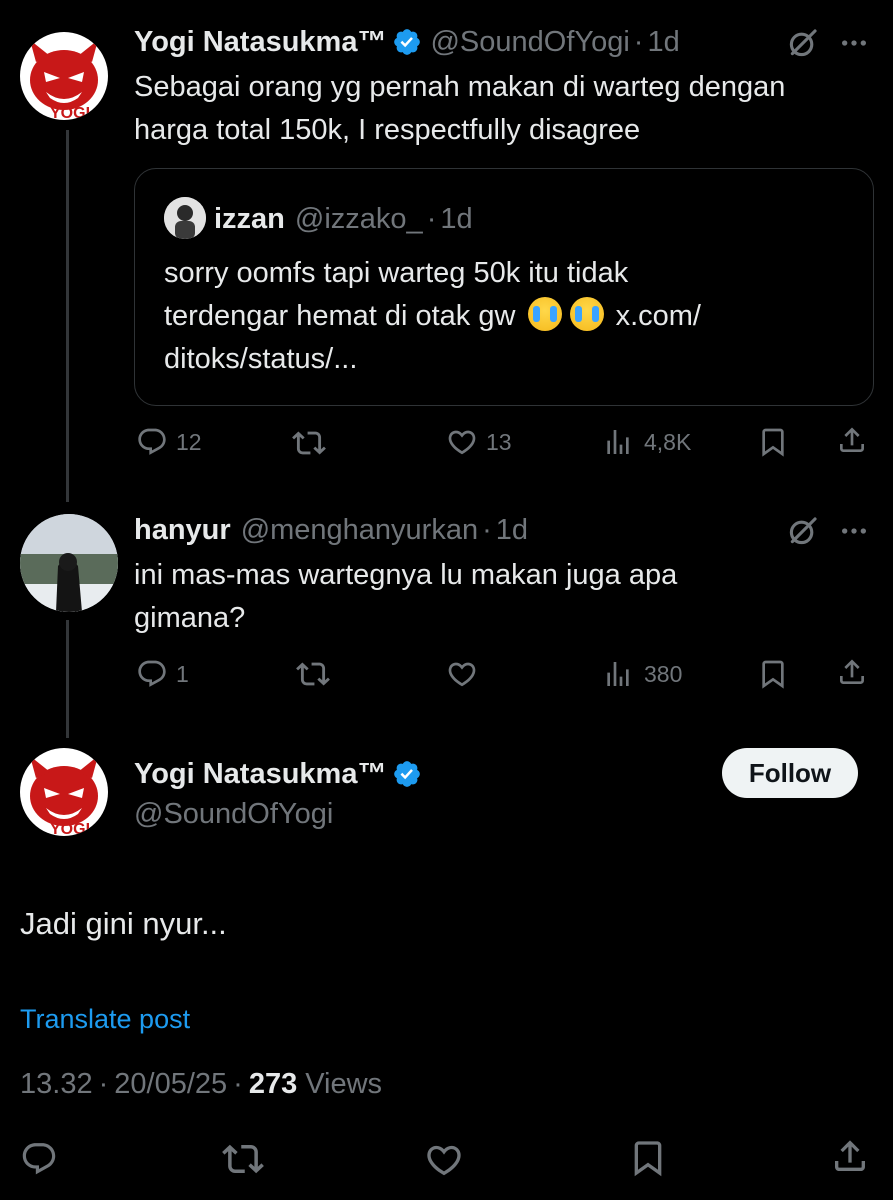 This screenshot has height=1200, width=893. Describe the element at coordinates (406, 575) in the screenshot. I see `post-text-line: ini mas-mas wartegnya lu makan juga apa` at that location.